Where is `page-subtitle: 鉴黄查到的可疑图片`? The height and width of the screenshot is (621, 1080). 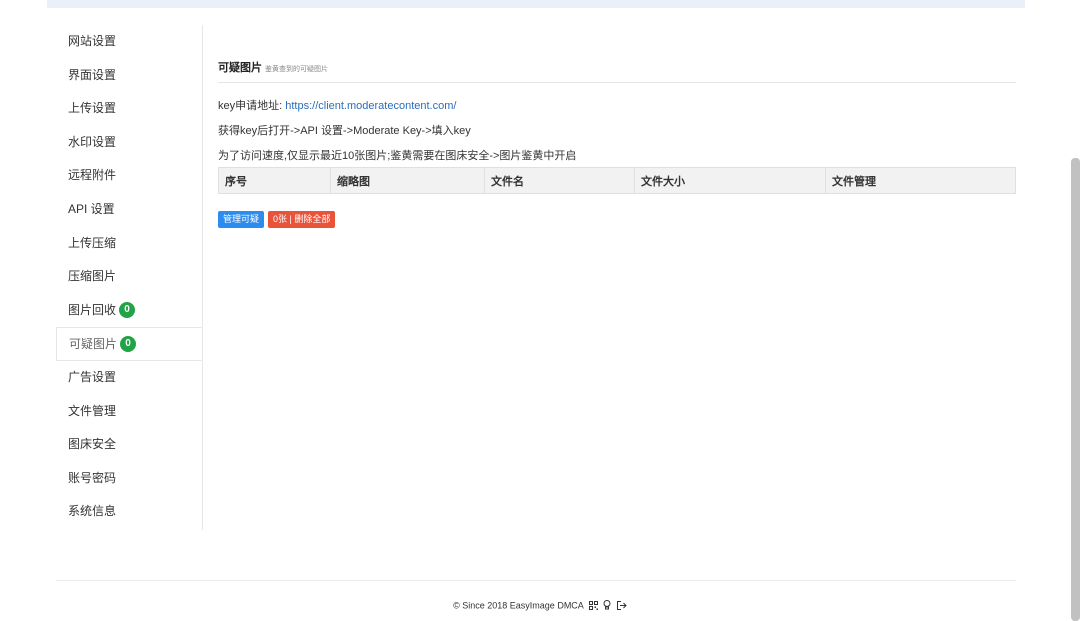
page-subtitle: 鉴黄查到的可疑图片 is located at coordinates (296, 69).